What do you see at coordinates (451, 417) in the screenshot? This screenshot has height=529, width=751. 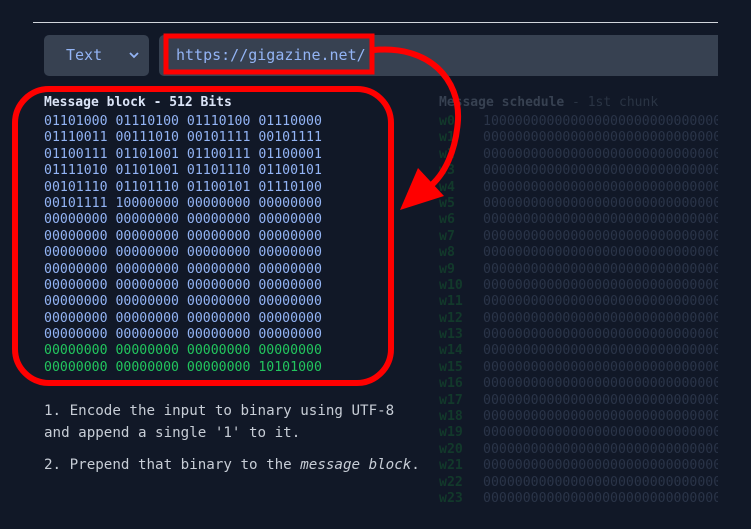 I see `schedule-word-label: w18` at bounding box center [451, 417].